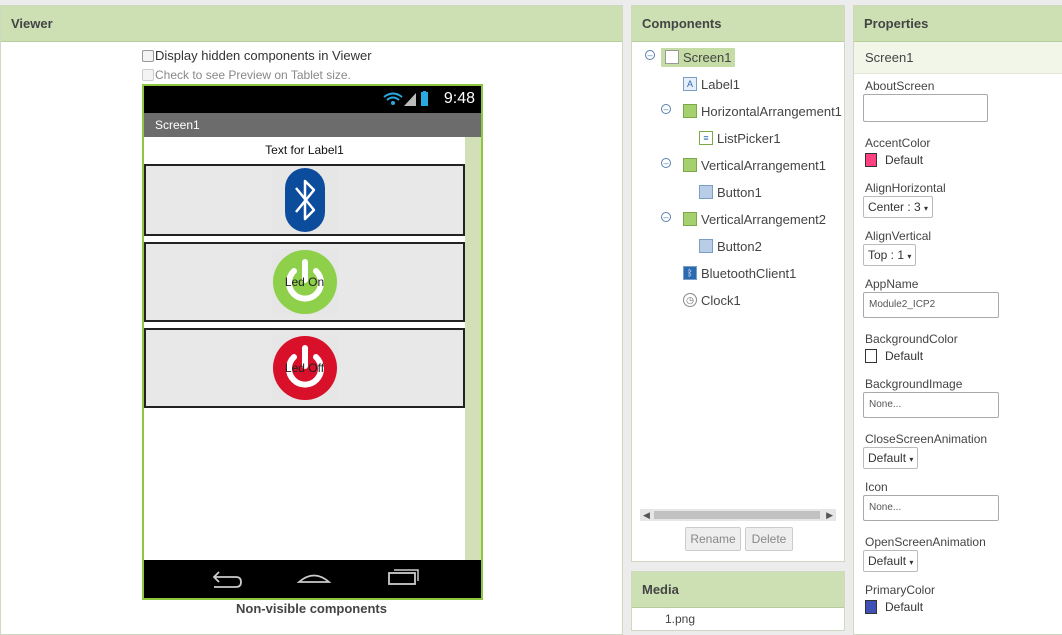 The width and height of the screenshot is (1062, 635). What do you see at coordinates (721, 300) in the screenshot?
I see `tree-label-clock1: Clock1` at bounding box center [721, 300].